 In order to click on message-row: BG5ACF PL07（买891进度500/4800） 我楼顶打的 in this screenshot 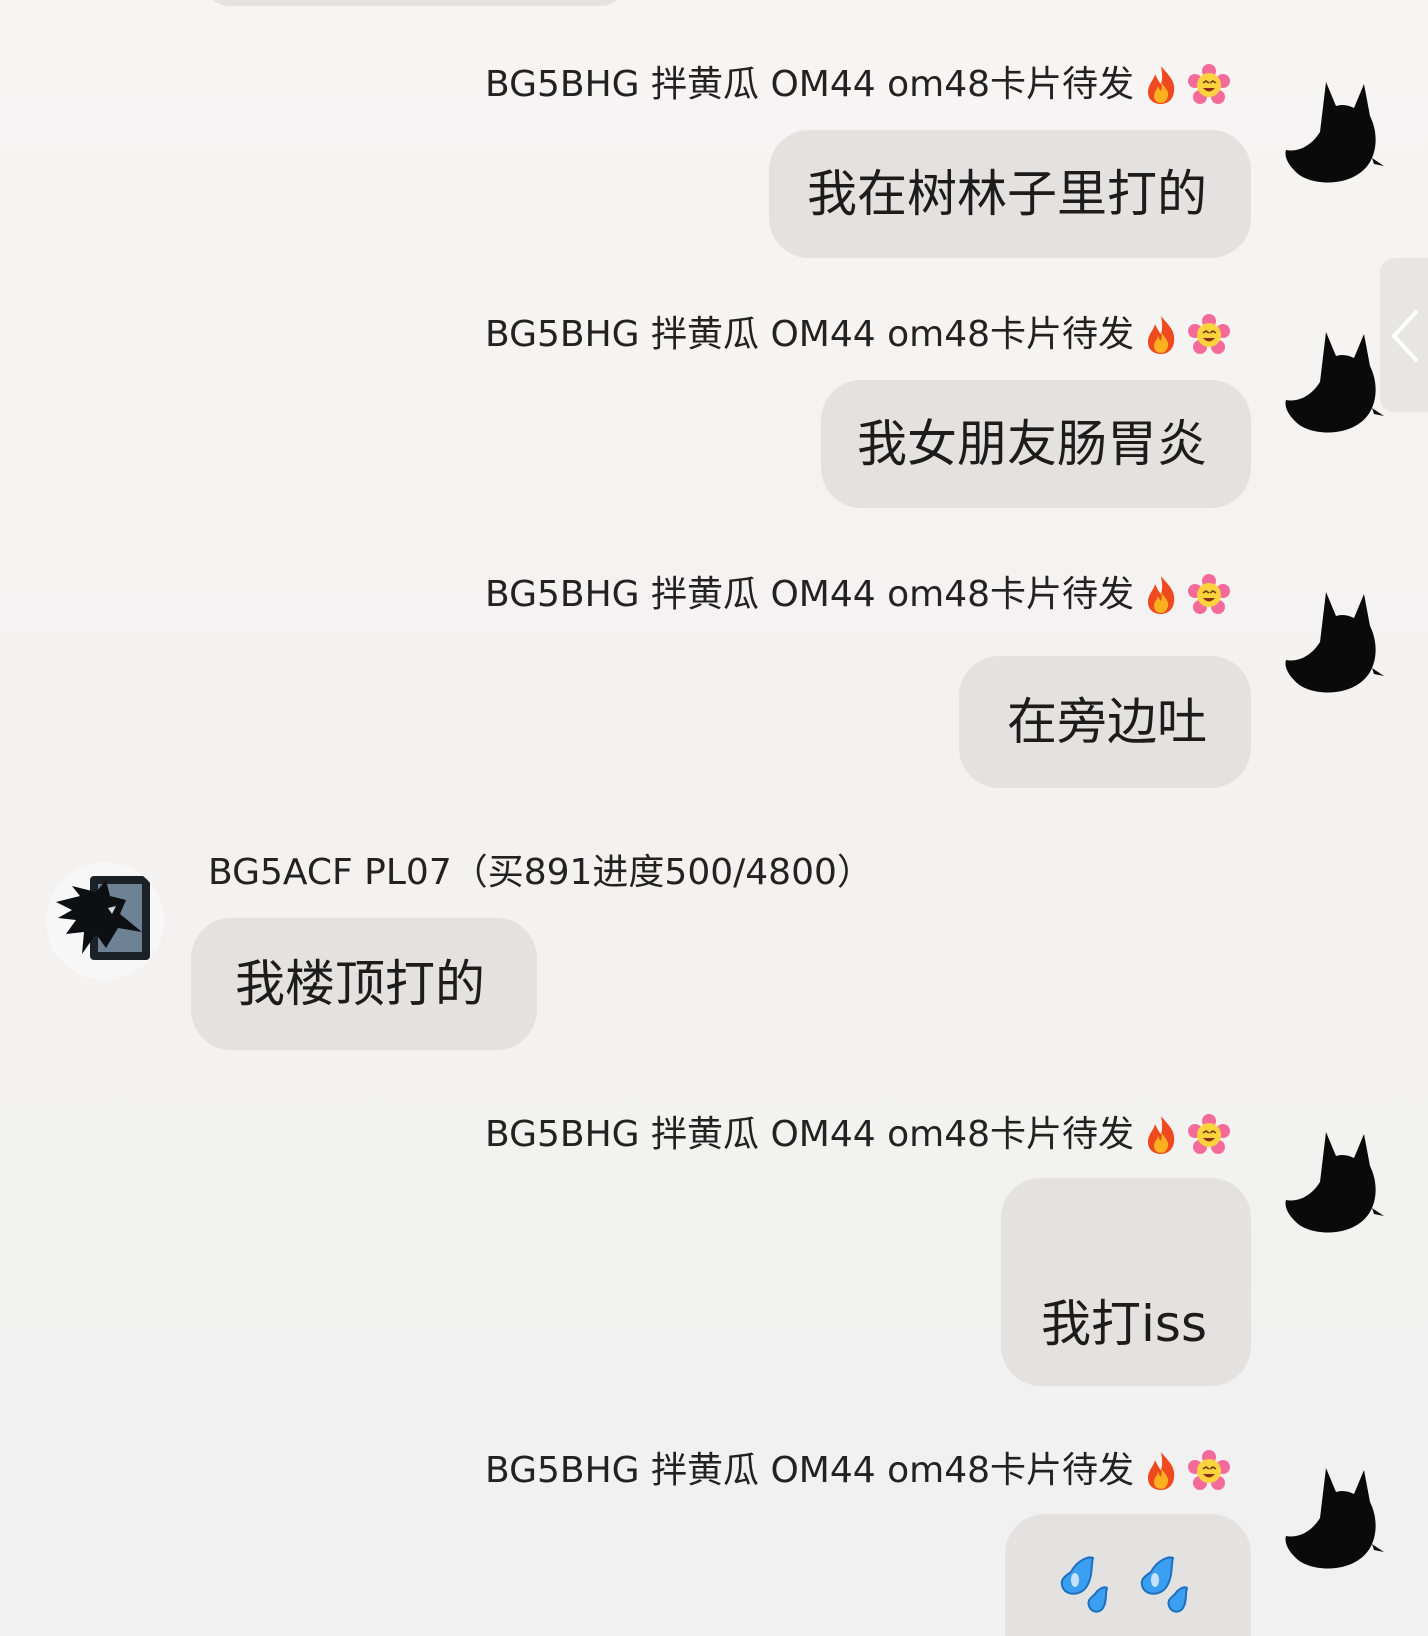, I will do `click(714, 955)`.